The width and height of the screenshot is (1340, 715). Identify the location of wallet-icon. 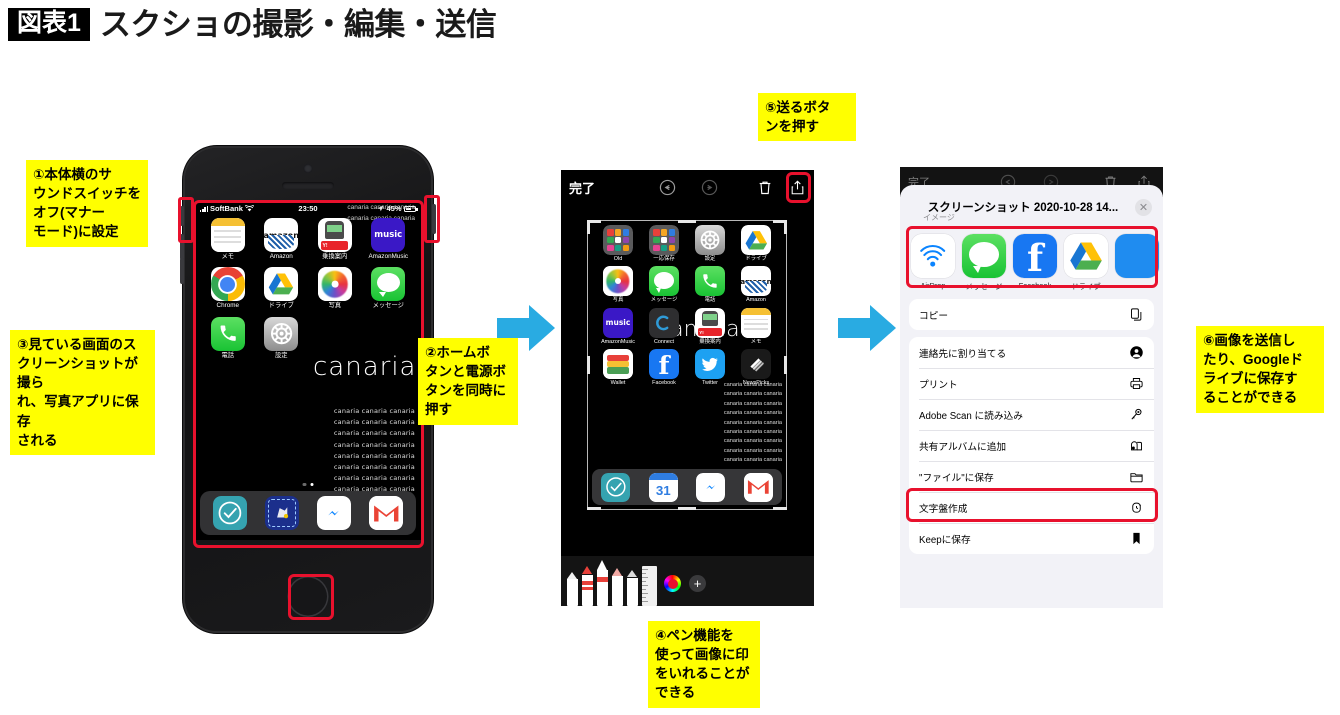
(618, 364).